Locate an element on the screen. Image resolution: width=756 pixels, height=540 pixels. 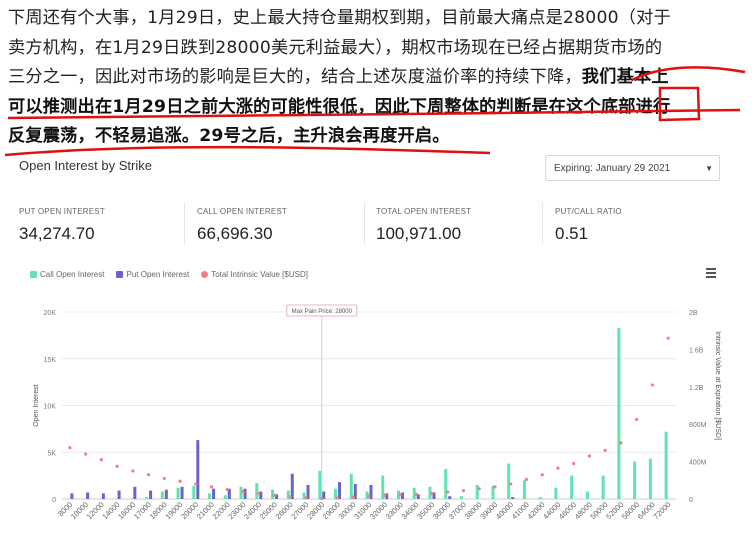
y2-tick-label: 400M is located at coordinates (698, 463).